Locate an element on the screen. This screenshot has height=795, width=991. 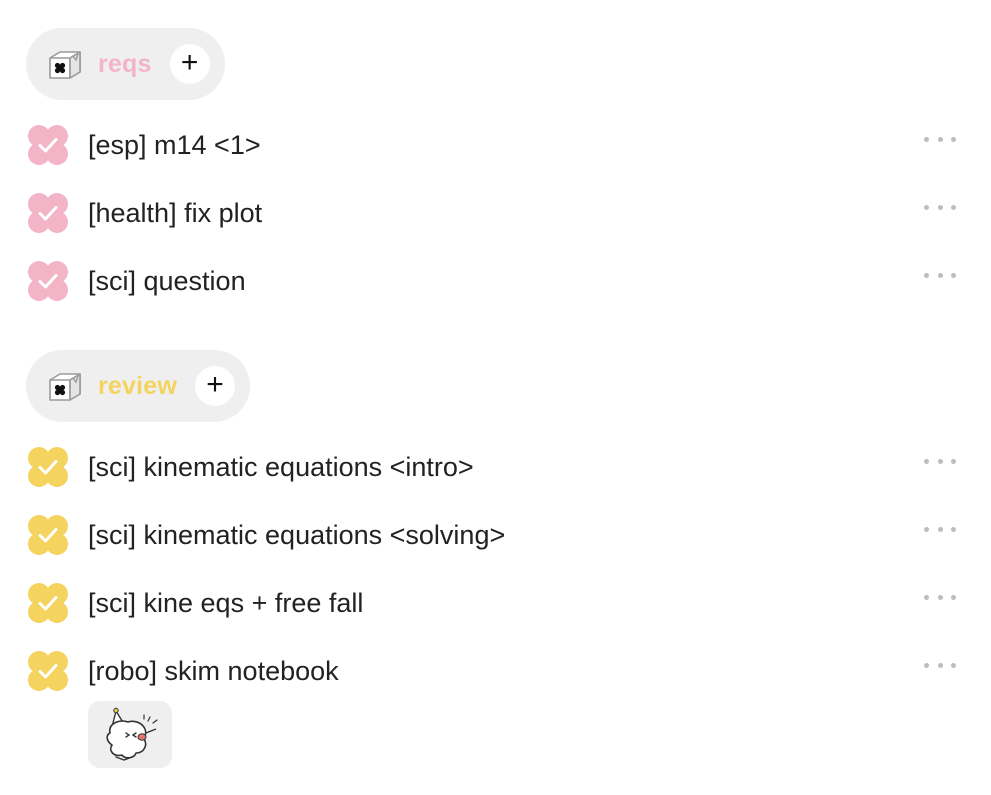
task-row: [sci] kinematic equations <intro> is located at coordinates (491, 467).